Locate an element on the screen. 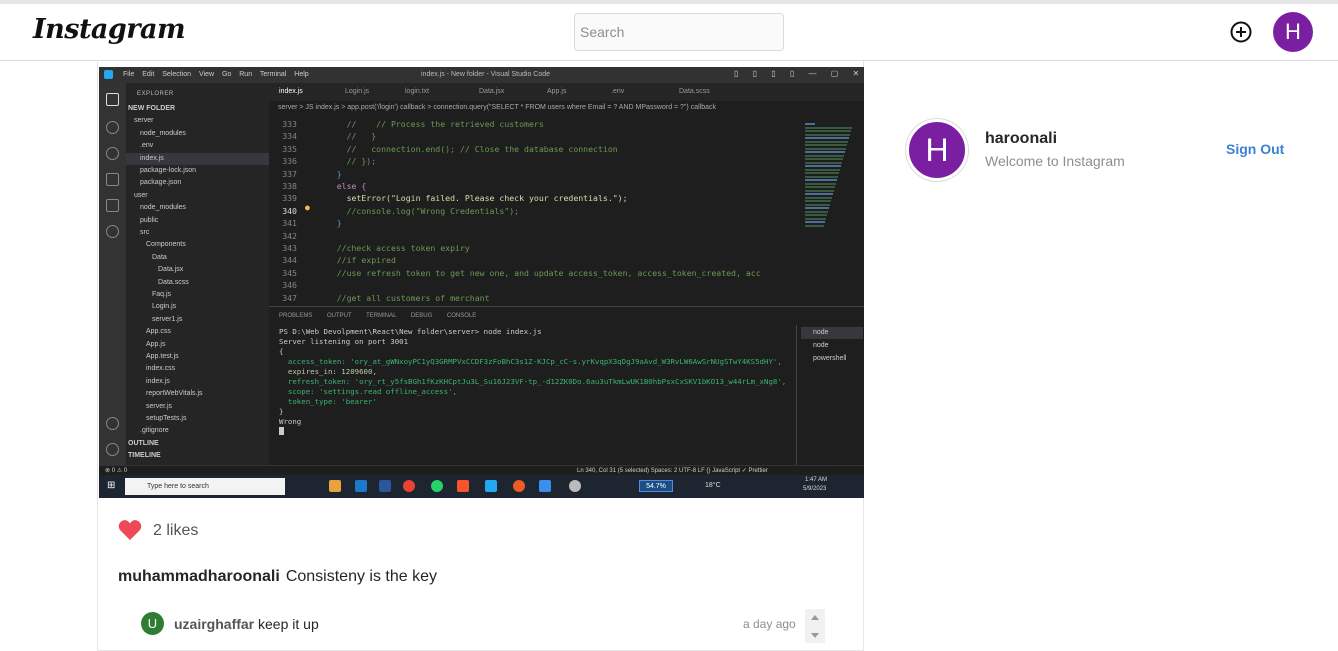 The height and width of the screenshot is (651, 1338). comments-scrollbar is located at coordinates (815, 626).